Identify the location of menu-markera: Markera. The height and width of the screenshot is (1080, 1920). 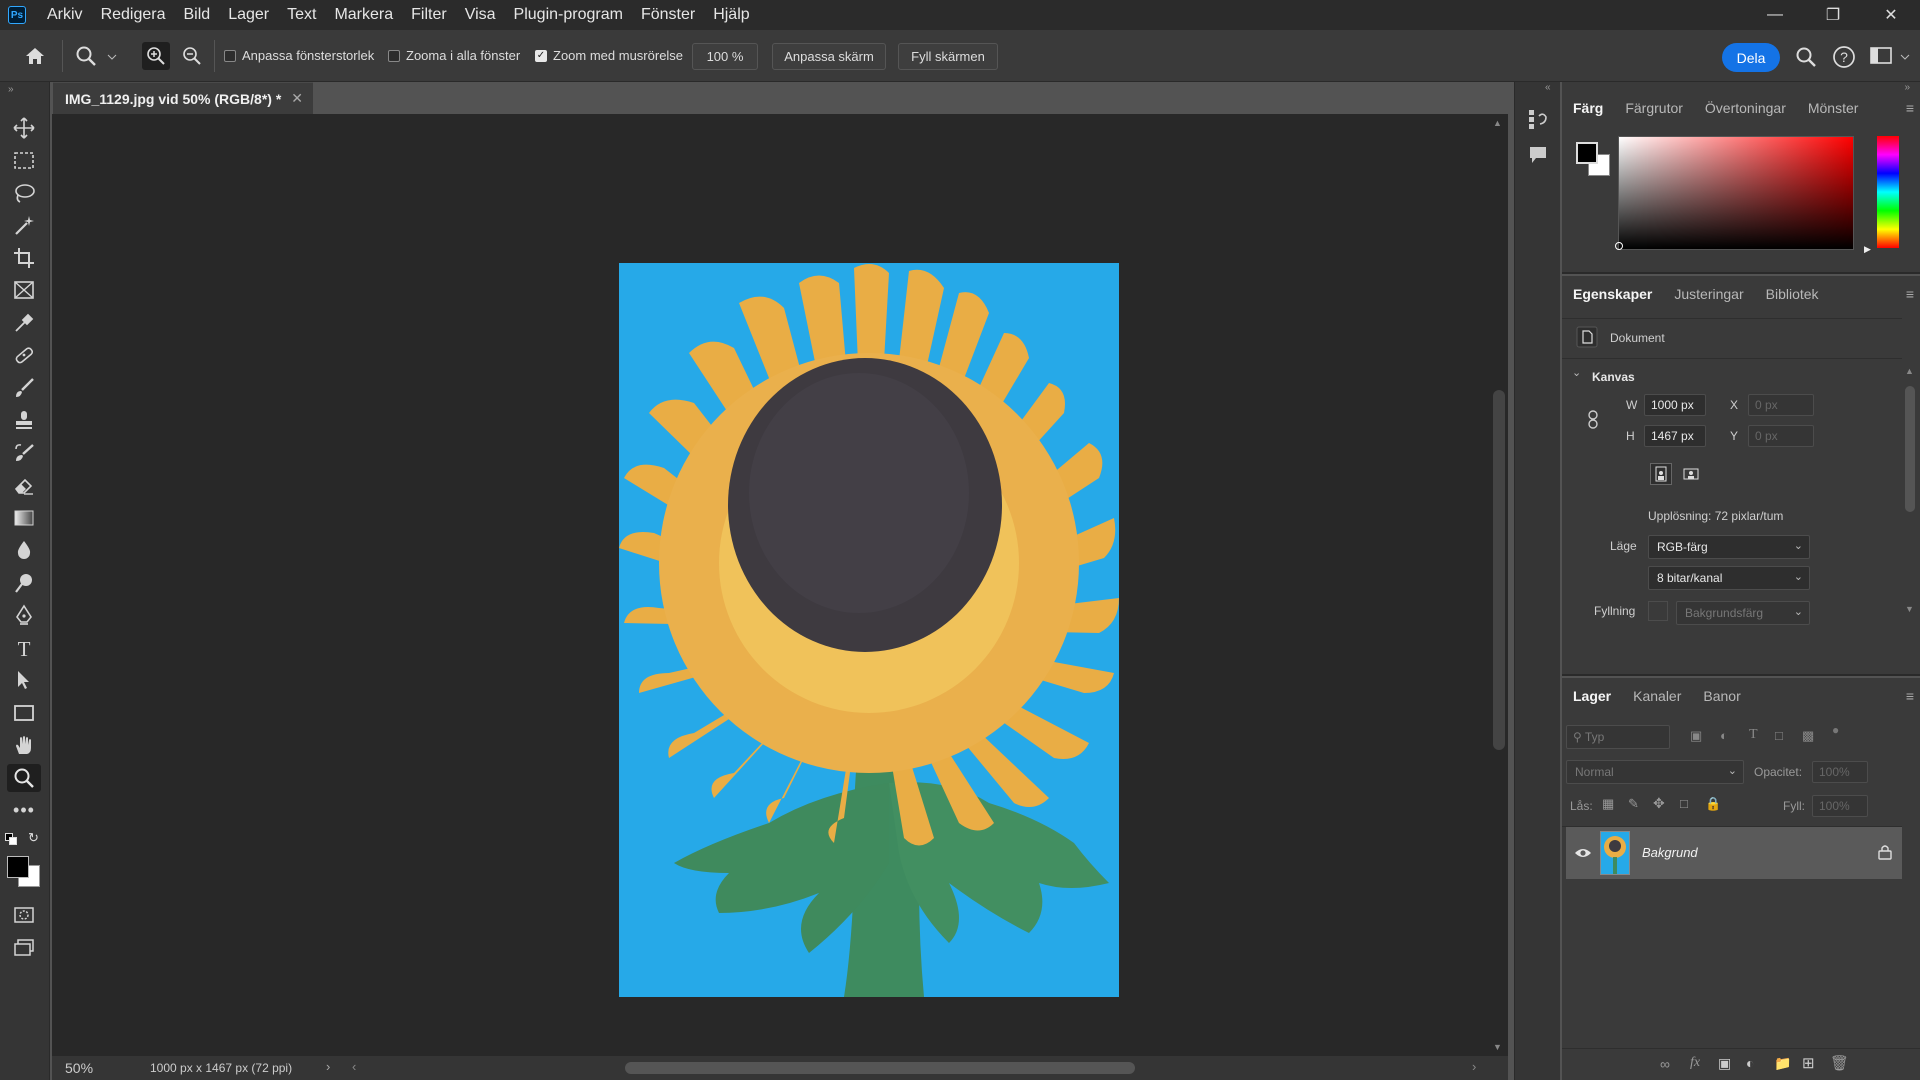
(363, 15).